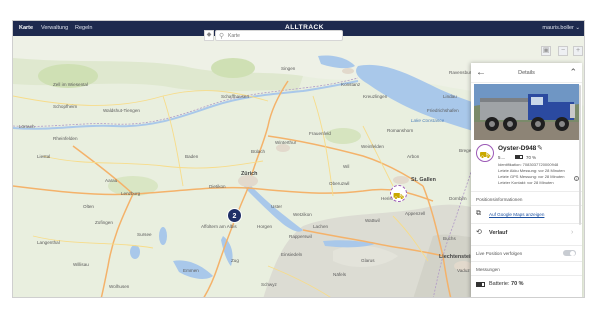  I want to click on map-label: Dietikon, so click(217, 186).